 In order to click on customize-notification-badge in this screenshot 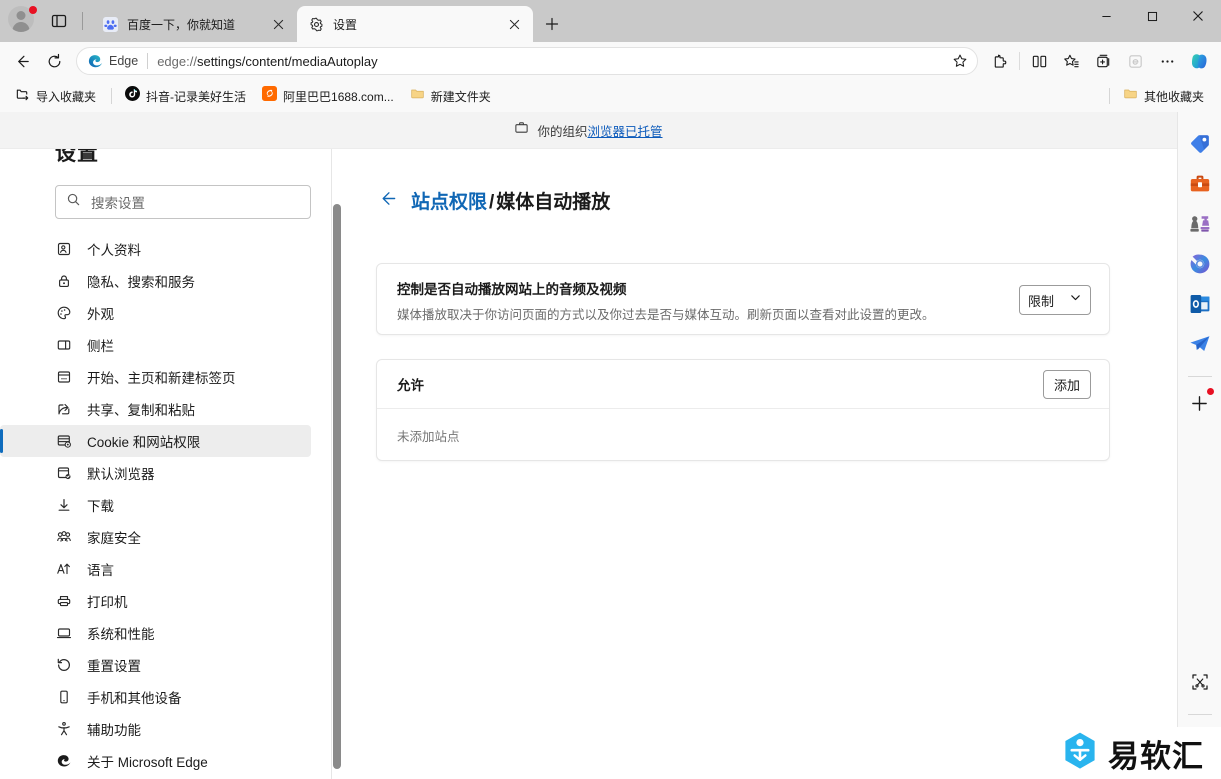, I will do `click(1210, 391)`.